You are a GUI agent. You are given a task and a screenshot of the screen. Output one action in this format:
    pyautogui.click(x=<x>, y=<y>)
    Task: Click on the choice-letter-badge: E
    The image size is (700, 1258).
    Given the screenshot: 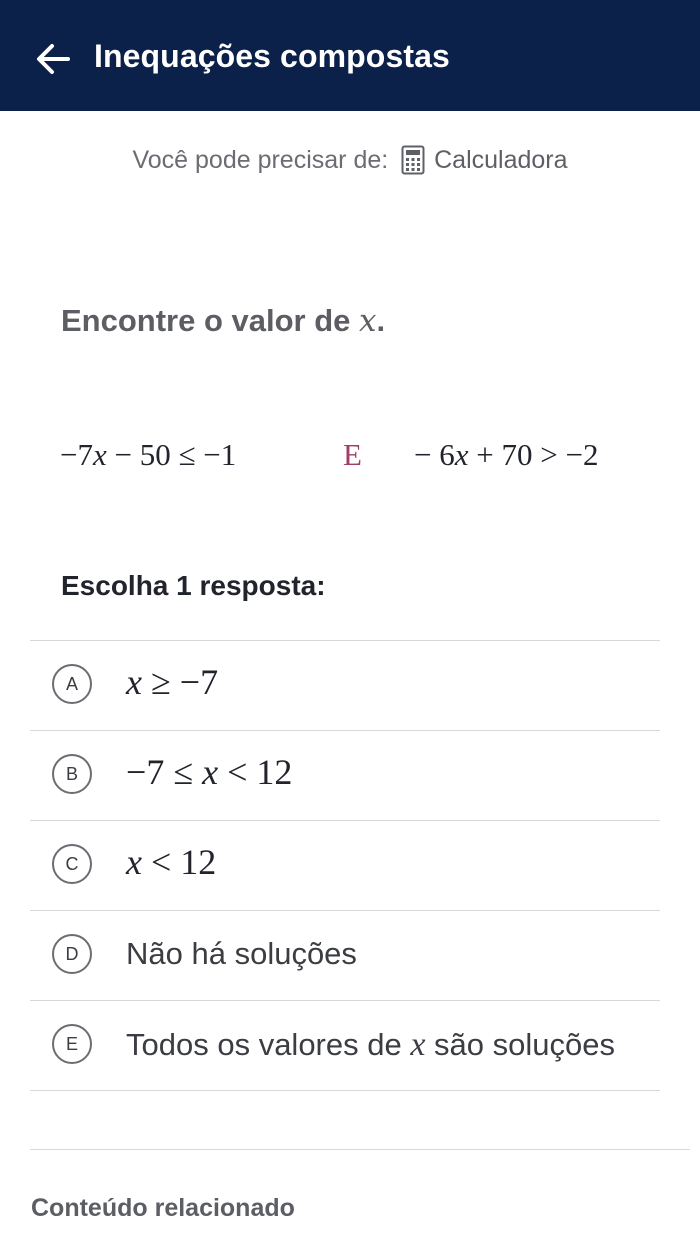 What is the action you would take?
    pyautogui.click(x=72, y=1044)
    